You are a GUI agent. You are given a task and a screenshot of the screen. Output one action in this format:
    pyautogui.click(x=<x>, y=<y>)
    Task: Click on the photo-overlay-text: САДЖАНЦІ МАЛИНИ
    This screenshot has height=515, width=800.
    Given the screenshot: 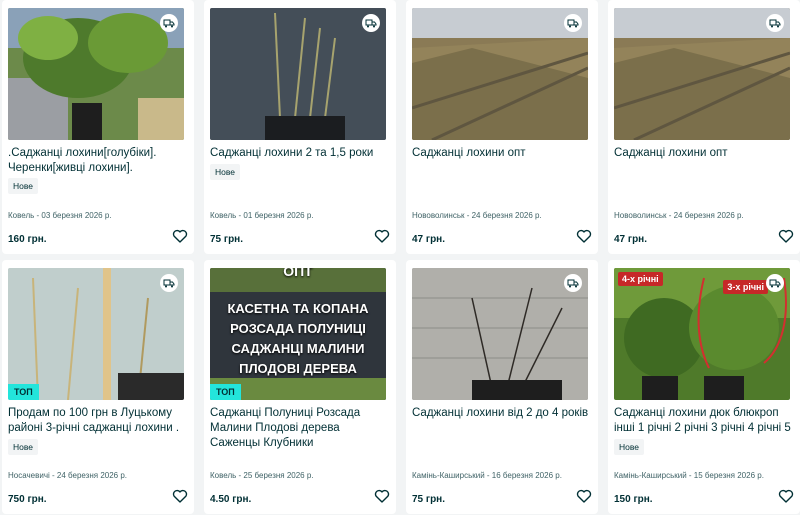 What is the action you would take?
    pyautogui.click(x=298, y=348)
    